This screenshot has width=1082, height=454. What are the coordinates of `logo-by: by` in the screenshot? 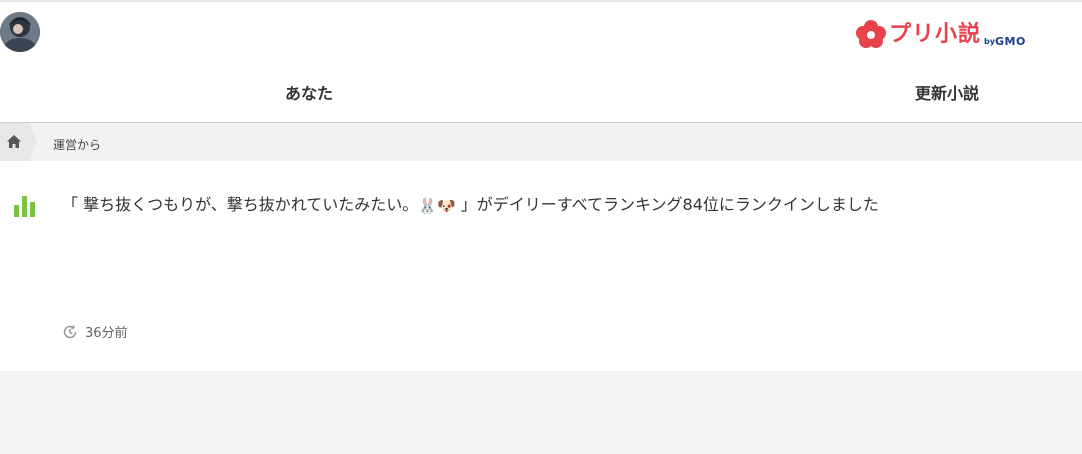 It's located at (989, 41).